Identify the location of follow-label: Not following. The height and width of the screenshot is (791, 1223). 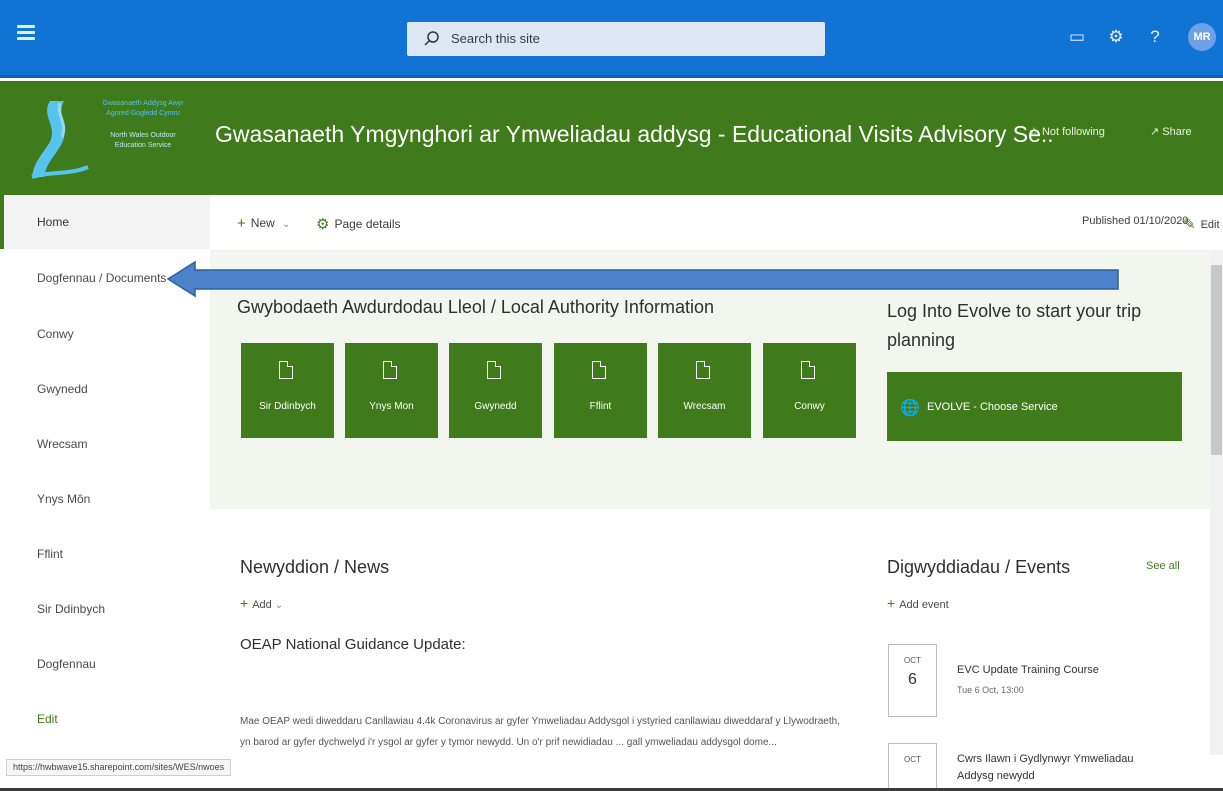
(1073, 132).